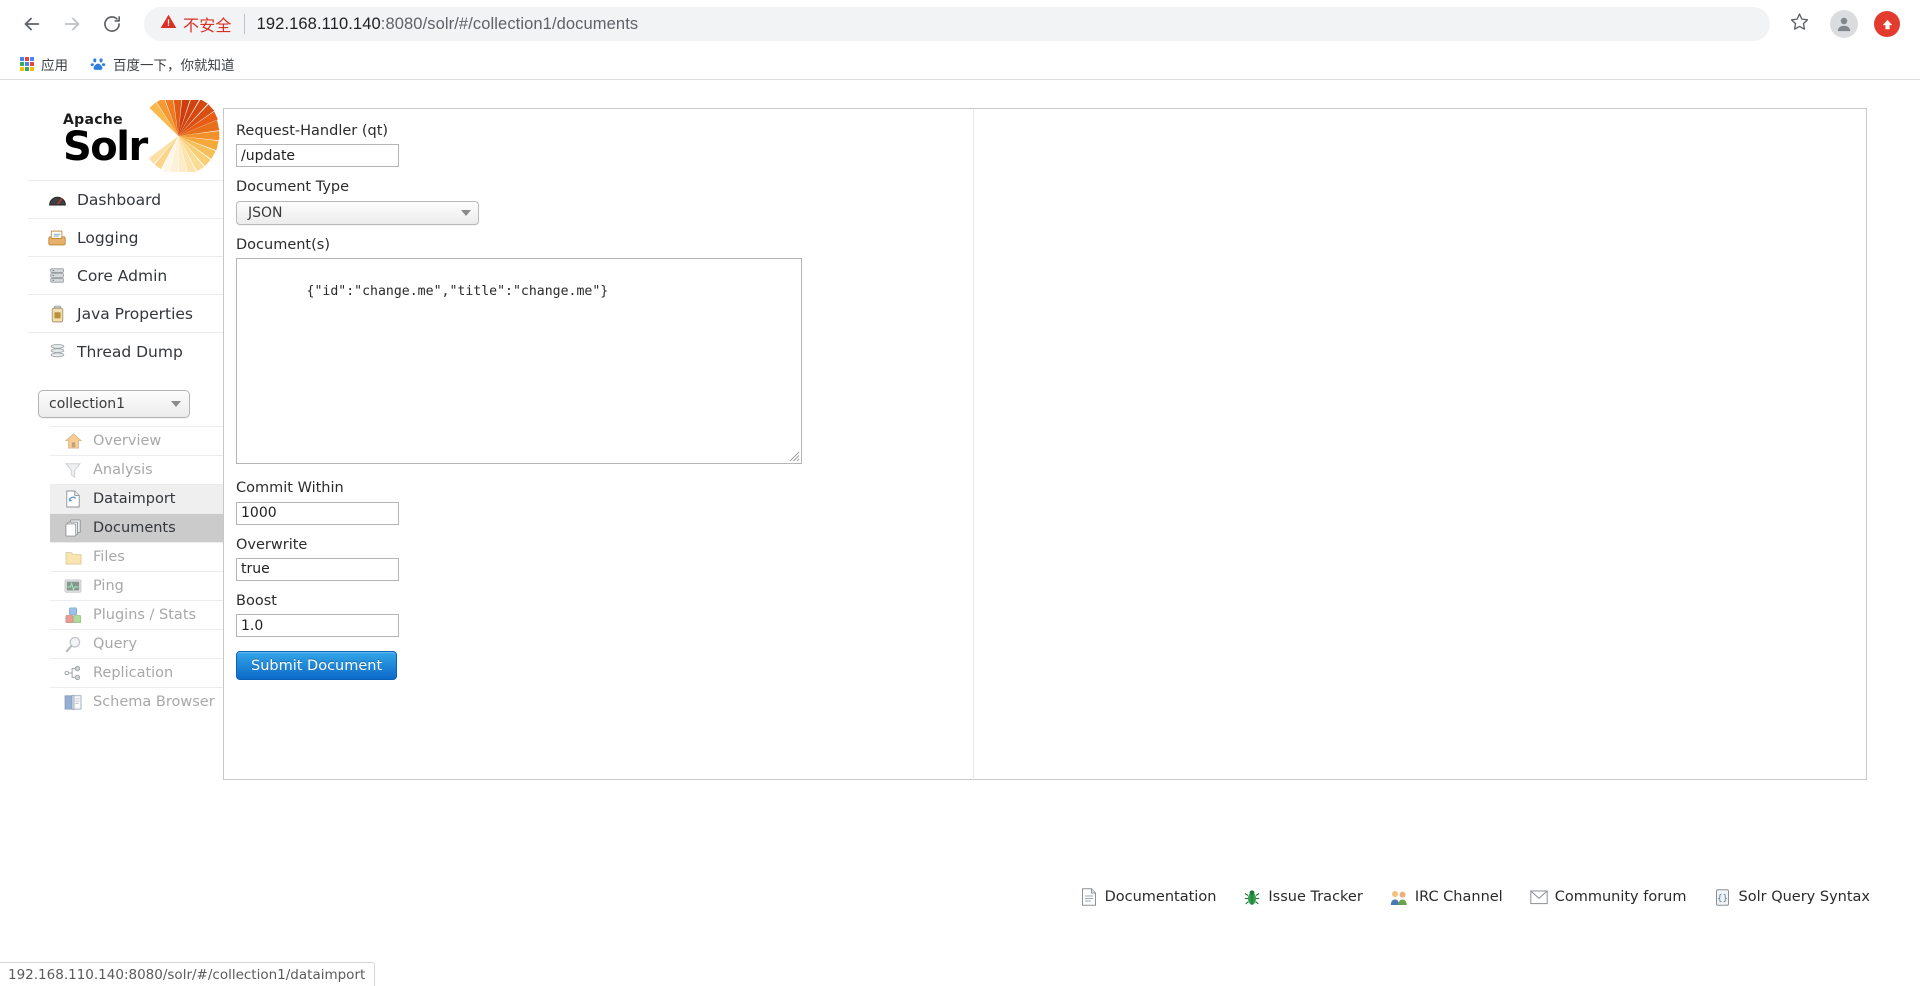 The image size is (1920, 986). What do you see at coordinates (137, 643) in the screenshot?
I see `sidebar-item-query: Query` at bounding box center [137, 643].